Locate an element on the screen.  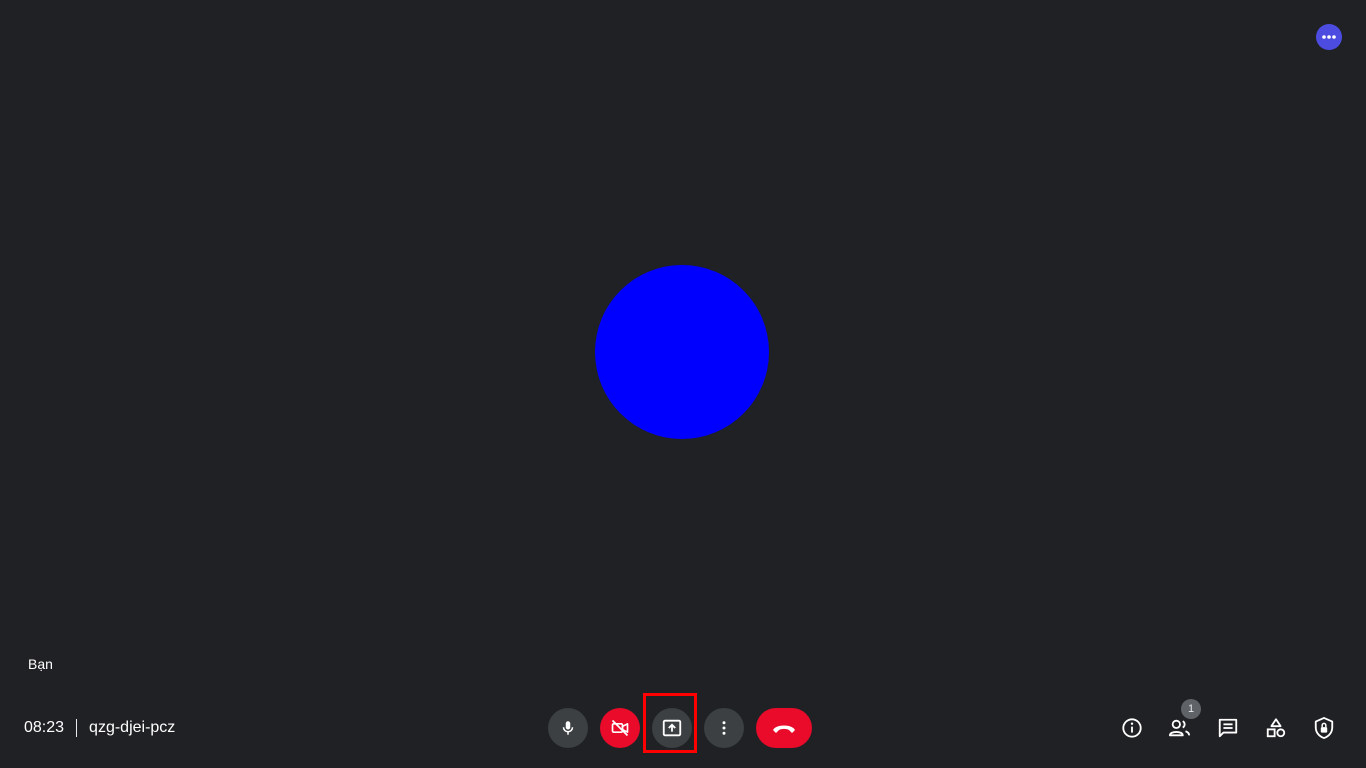
activities-button is located at coordinates (1276, 728).